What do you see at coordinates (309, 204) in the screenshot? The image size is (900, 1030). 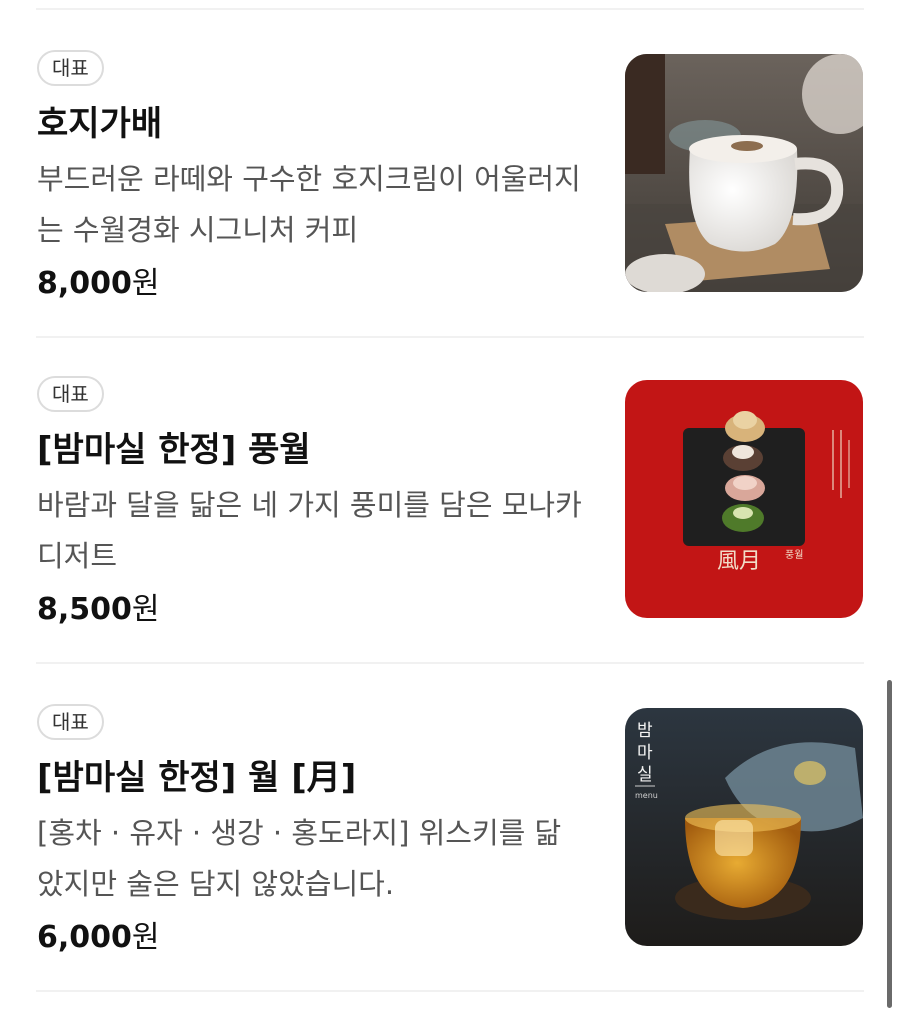 I see `menu-item-description: 부드러운 라떼와 구수한 호지크림이 어울러지는 수월경화 시그니처 커피` at bounding box center [309, 204].